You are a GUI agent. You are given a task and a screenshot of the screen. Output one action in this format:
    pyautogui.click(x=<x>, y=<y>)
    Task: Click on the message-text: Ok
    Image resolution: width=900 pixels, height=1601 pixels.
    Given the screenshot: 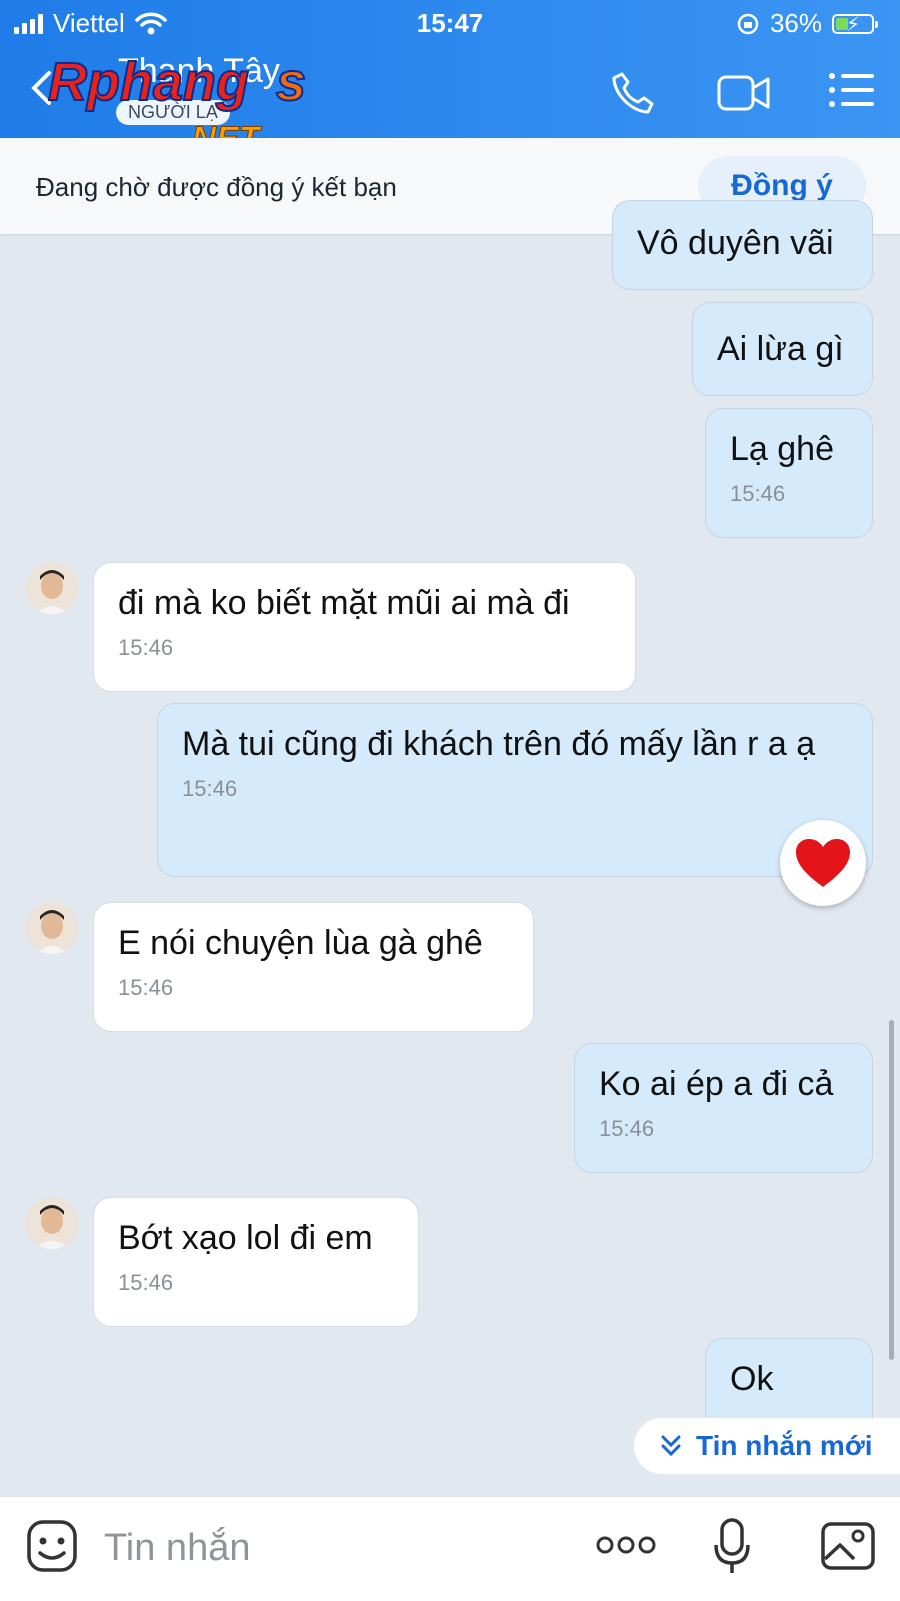 What is the action you would take?
    pyautogui.click(x=752, y=1379)
    